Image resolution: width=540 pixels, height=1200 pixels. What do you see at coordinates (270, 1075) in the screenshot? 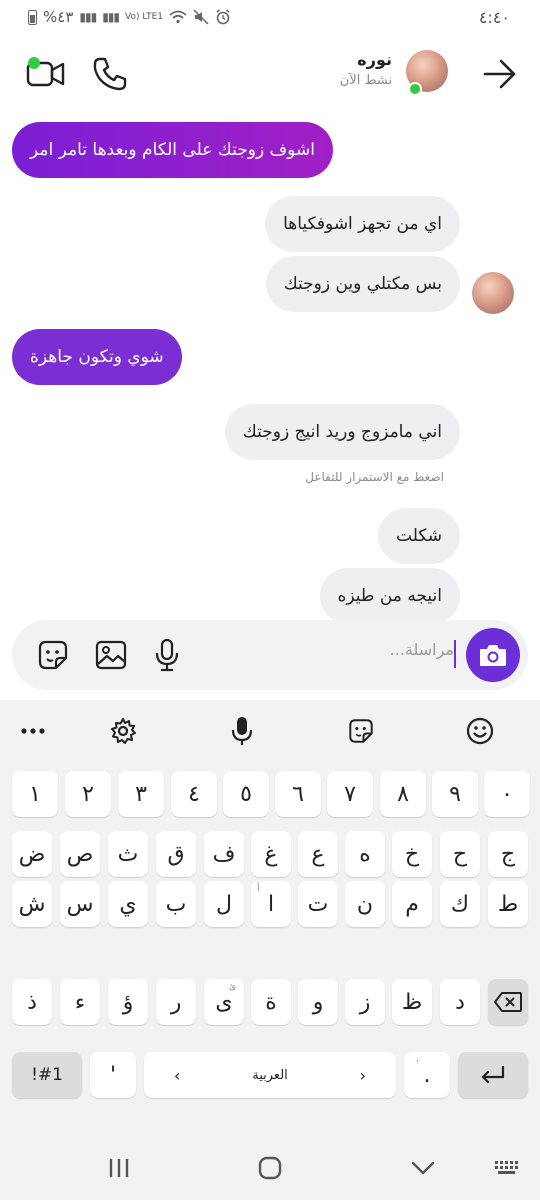
I see `space-key: ‹ العربية ›` at bounding box center [270, 1075].